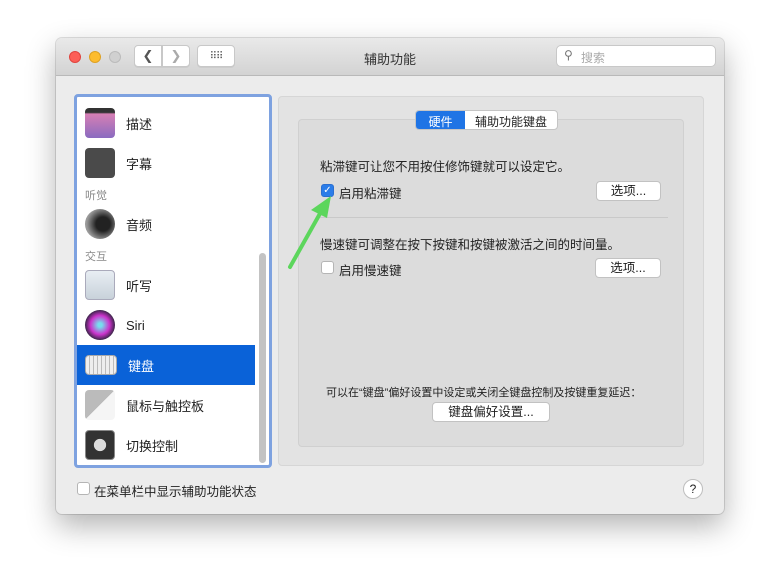 This screenshot has height=588, width=780. I want to click on green-arrow-annotation, so click(309, 232).